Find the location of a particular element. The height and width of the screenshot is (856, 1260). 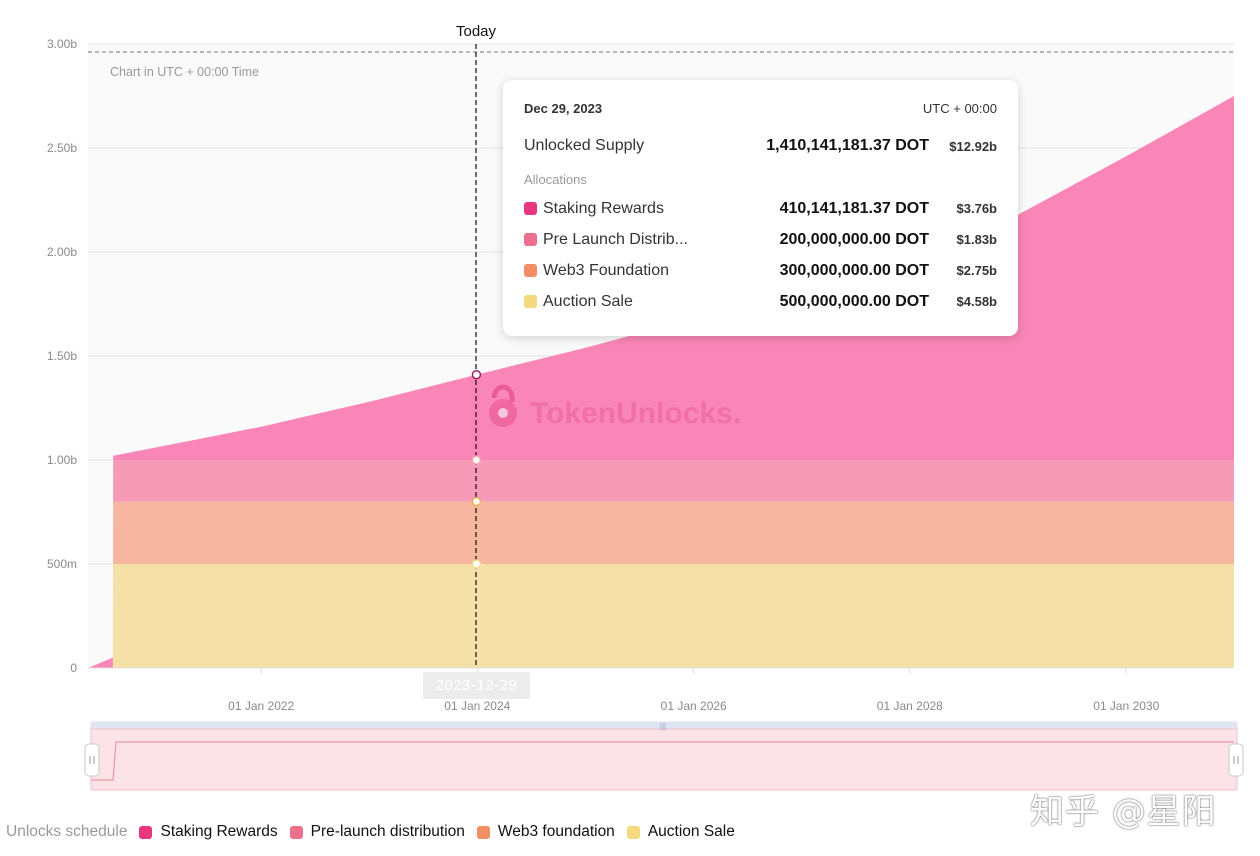

legend-item-auction-sale: Auction Sale is located at coordinates (680, 832).